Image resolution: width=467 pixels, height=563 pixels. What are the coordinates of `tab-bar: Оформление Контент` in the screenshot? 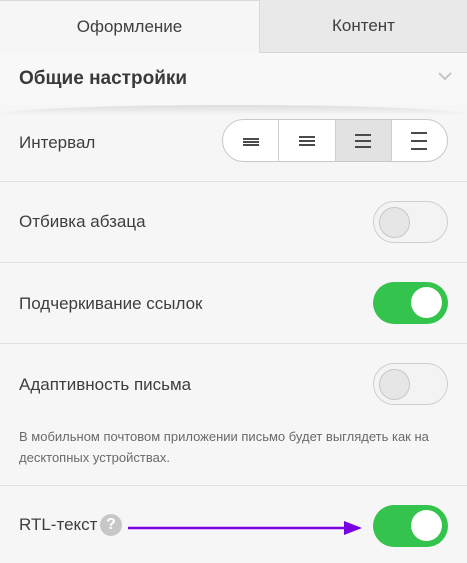 It's located at (233, 26).